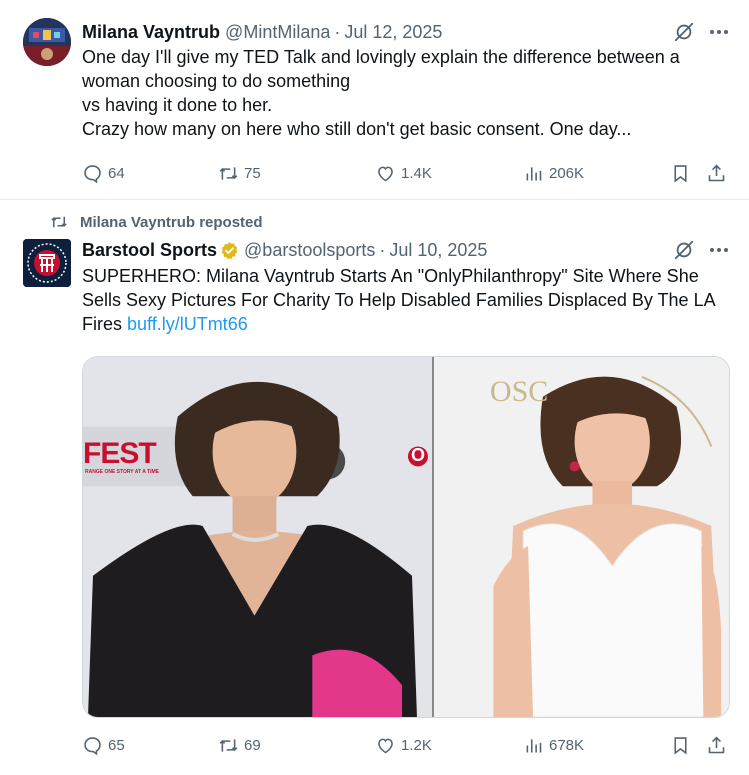 The height and width of the screenshot is (775, 749). Describe the element at coordinates (252, 173) in the screenshot. I see `retweet-count: 75` at that location.